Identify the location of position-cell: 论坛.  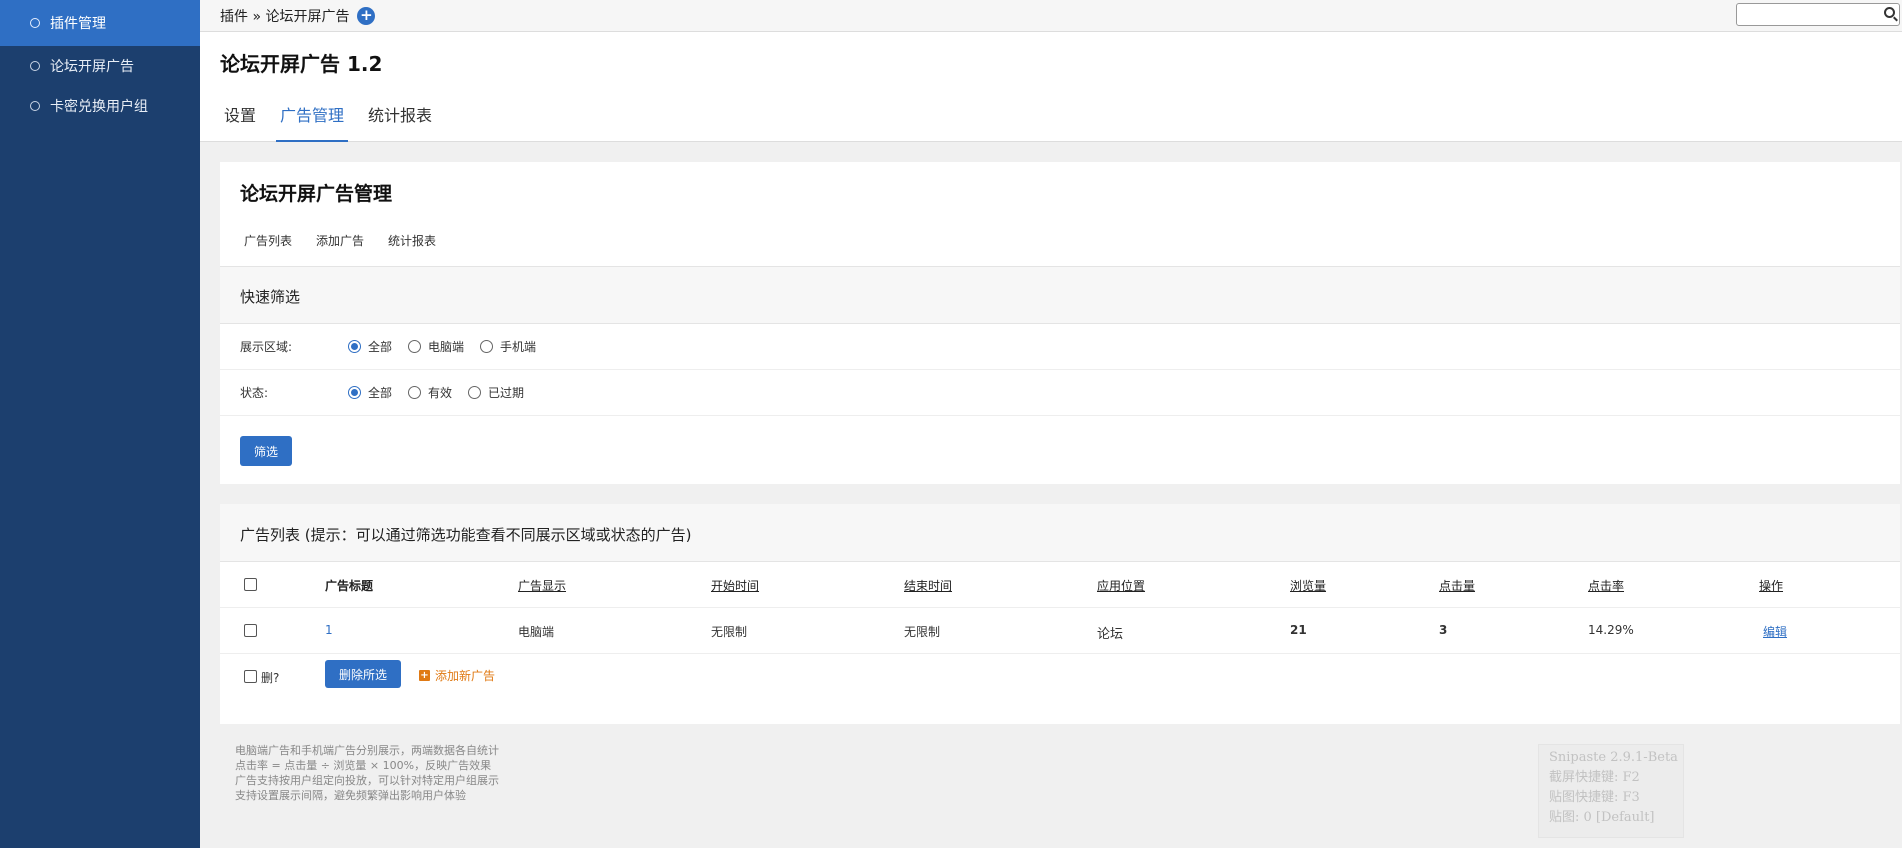
(1110, 634).